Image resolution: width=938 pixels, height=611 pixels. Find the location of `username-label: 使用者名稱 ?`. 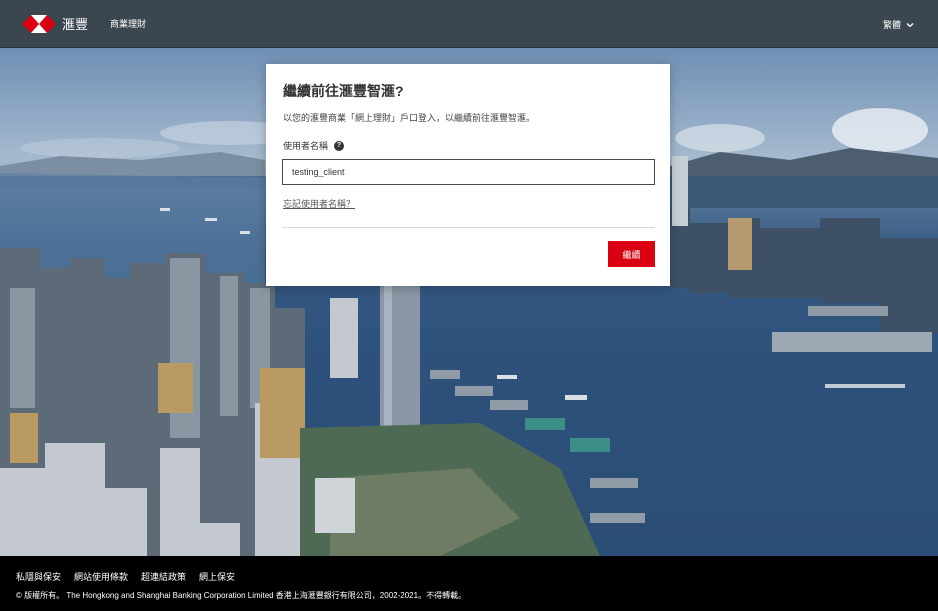

username-label: 使用者名稱 ? is located at coordinates (314, 145).